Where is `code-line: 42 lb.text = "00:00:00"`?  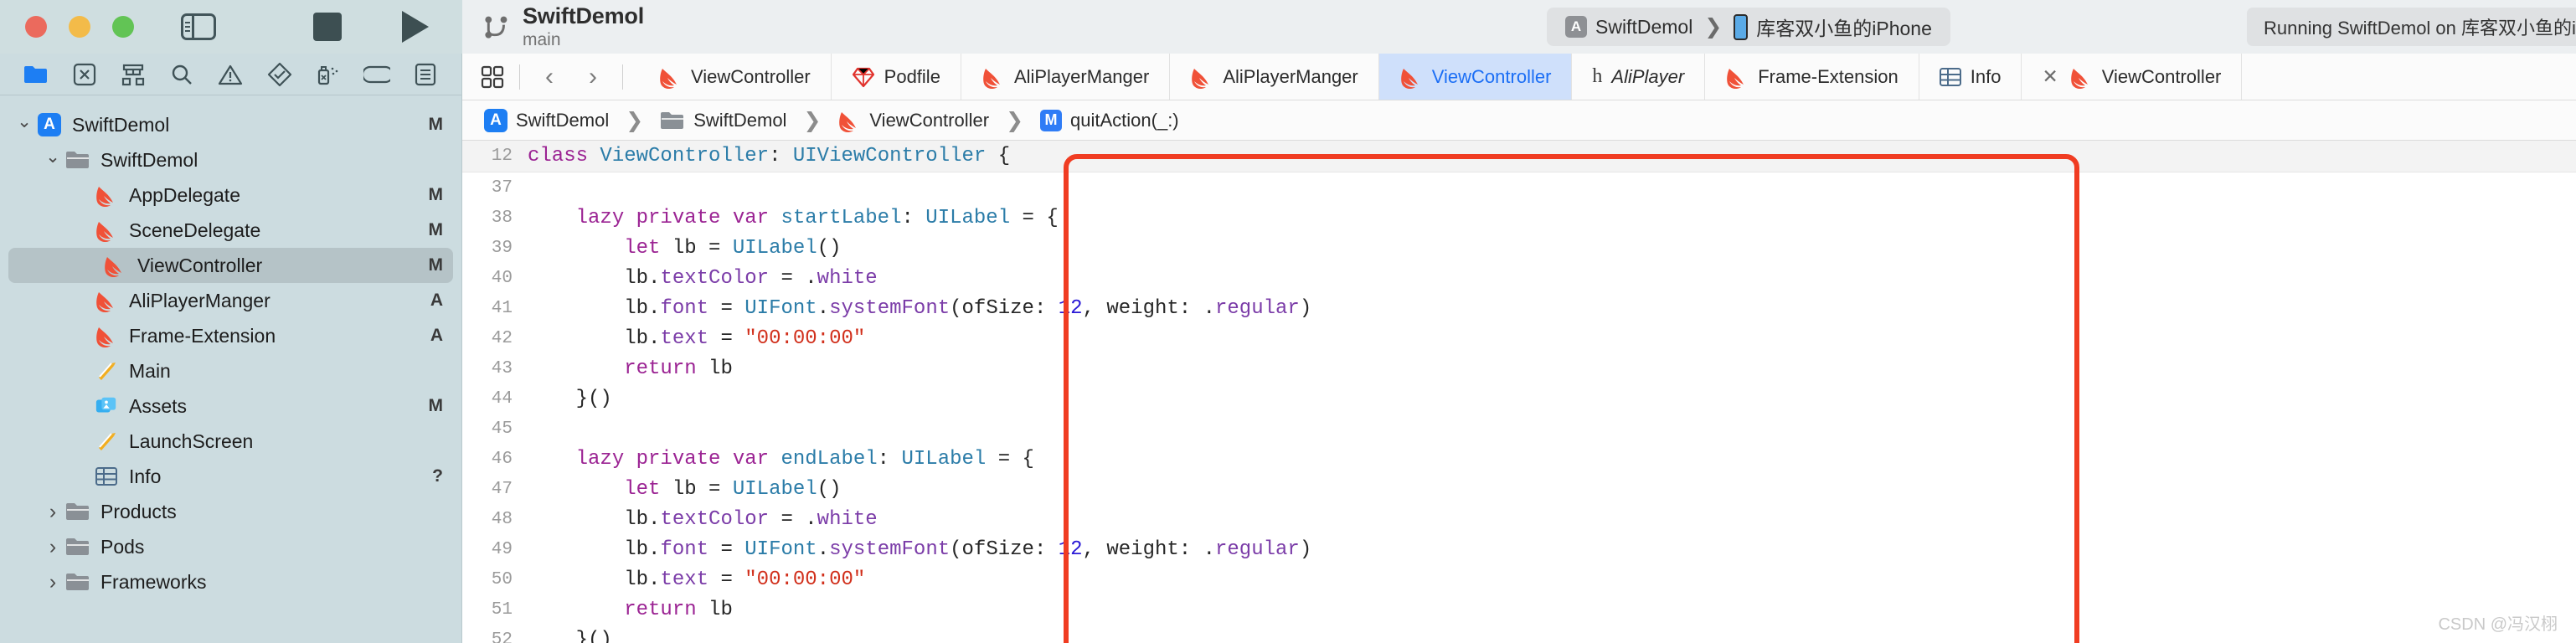
code-line: 42 lb.text = "00:00:00" is located at coordinates (1519, 338).